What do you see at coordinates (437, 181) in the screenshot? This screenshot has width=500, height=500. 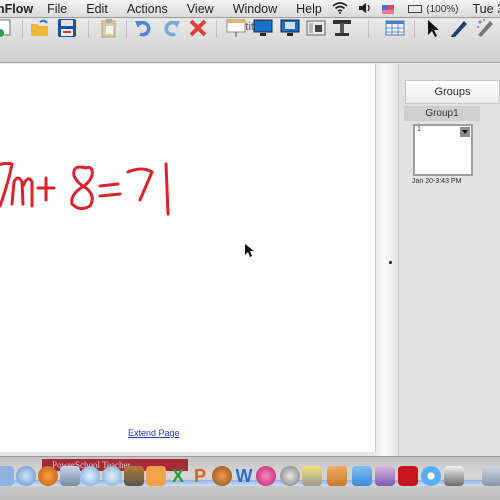 I see `page-timestamp: Jan 20-3:43 PM` at bounding box center [437, 181].